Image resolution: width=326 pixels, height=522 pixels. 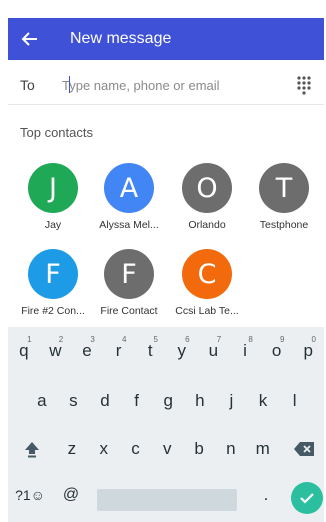 I want to click on contact-item: F Fire Contact, so click(x=129, y=283).